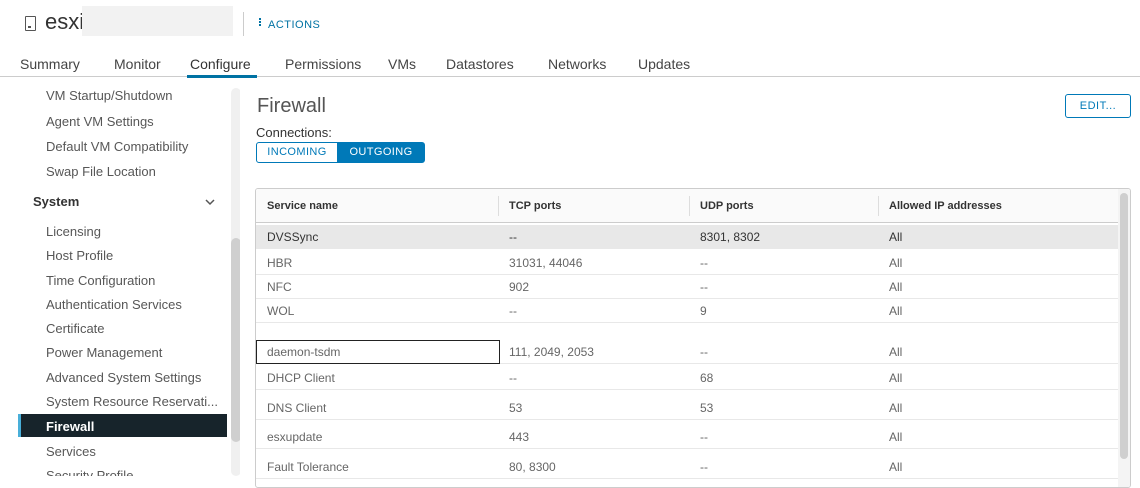 Image resolution: width=1140 pixels, height=488 pixels. What do you see at coordinates (220, 64) in the screenshot?
I see `tab-configure: Configure` at bounding box center [220, 64].